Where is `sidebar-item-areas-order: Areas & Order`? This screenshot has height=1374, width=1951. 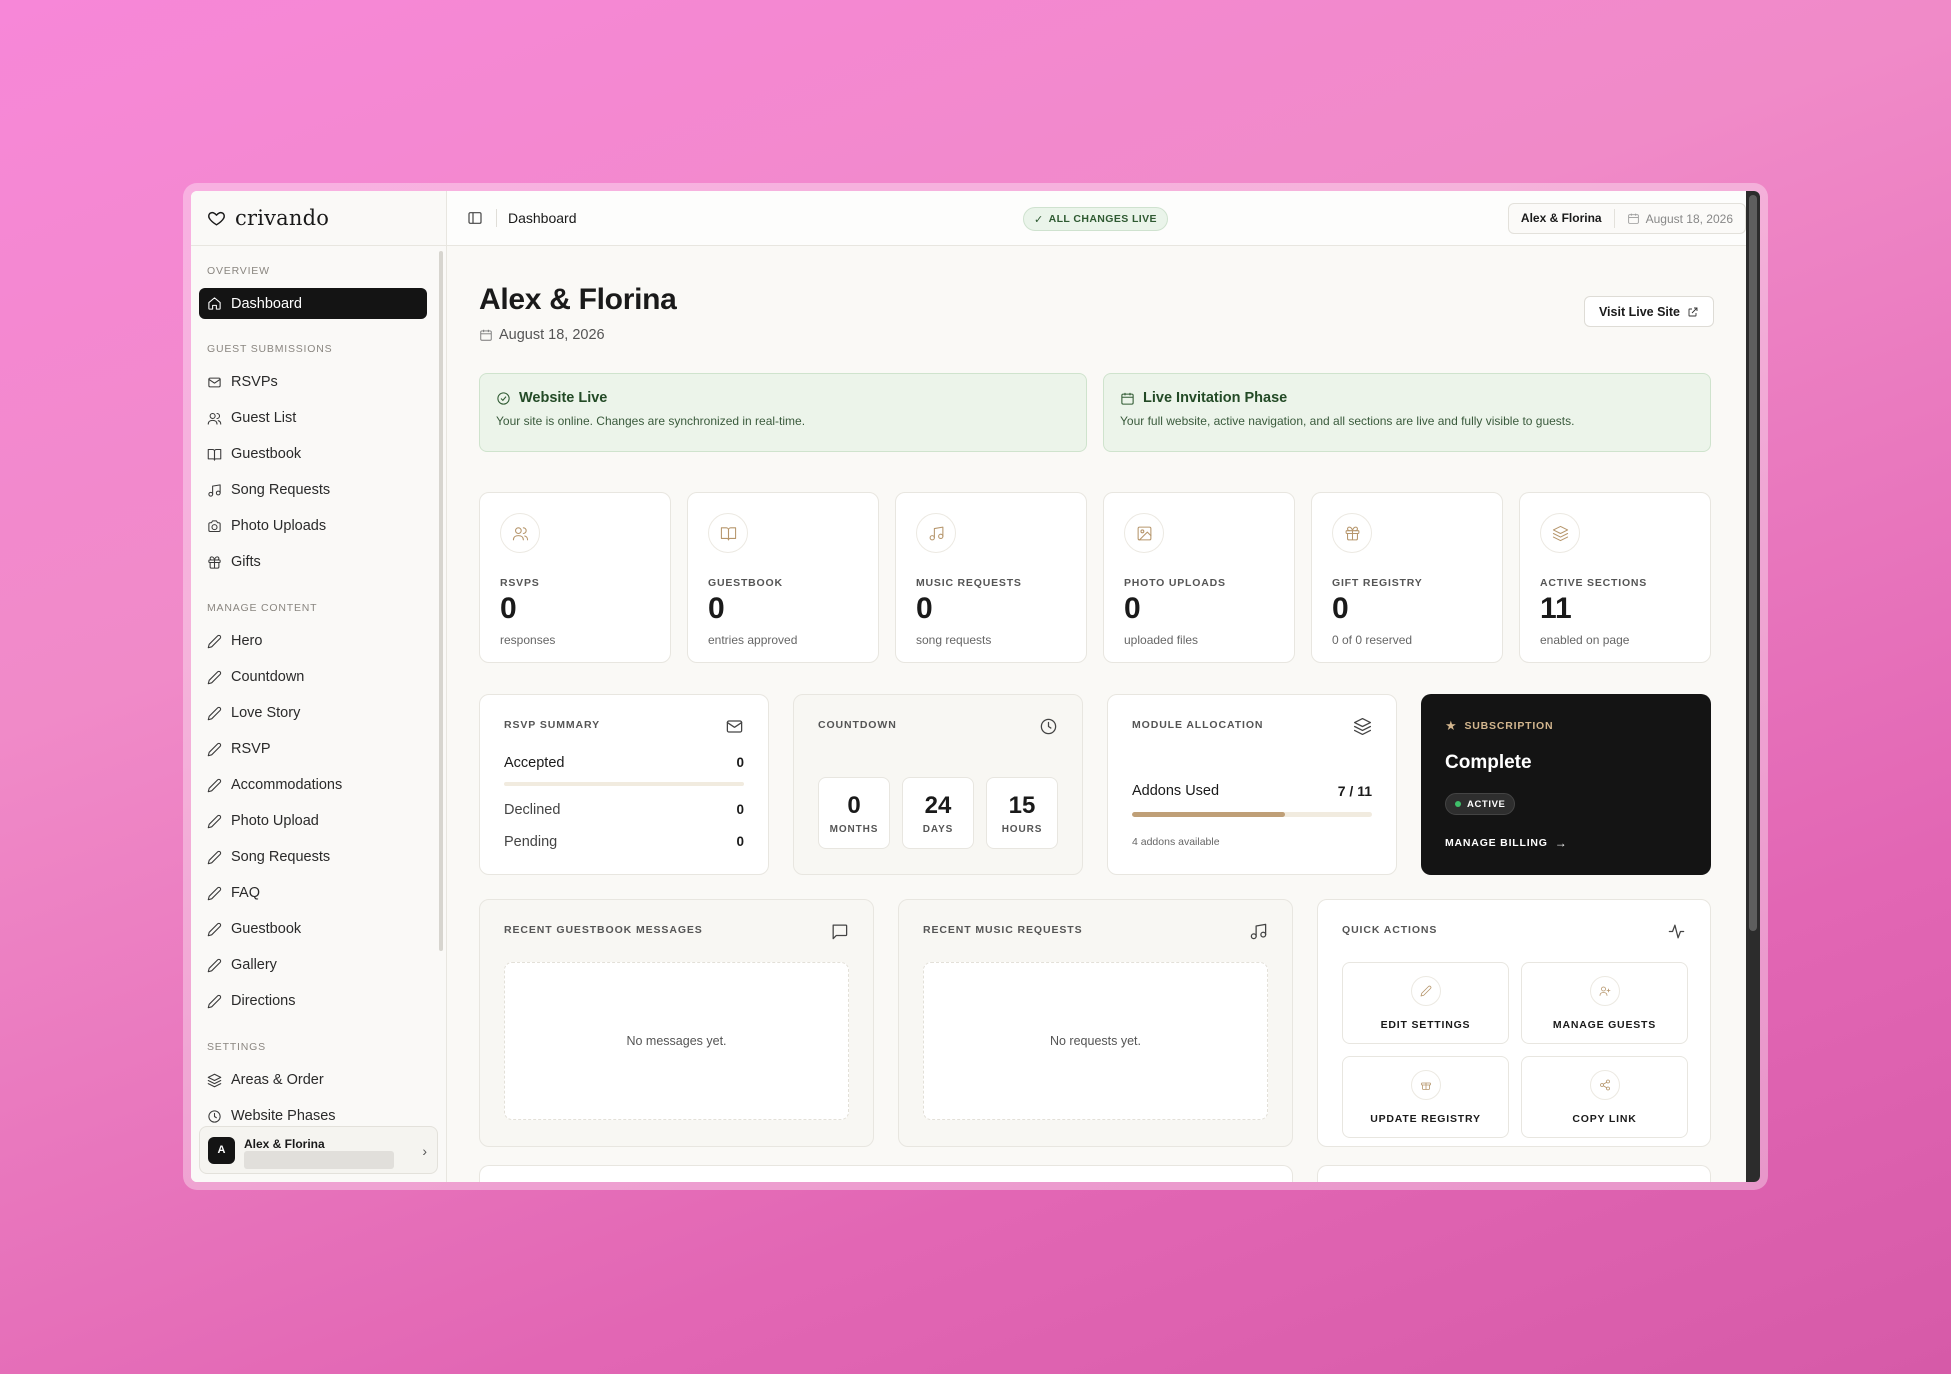 sidebar-item-areas-order: Areas & Order is located at coordinates (318, 1080).